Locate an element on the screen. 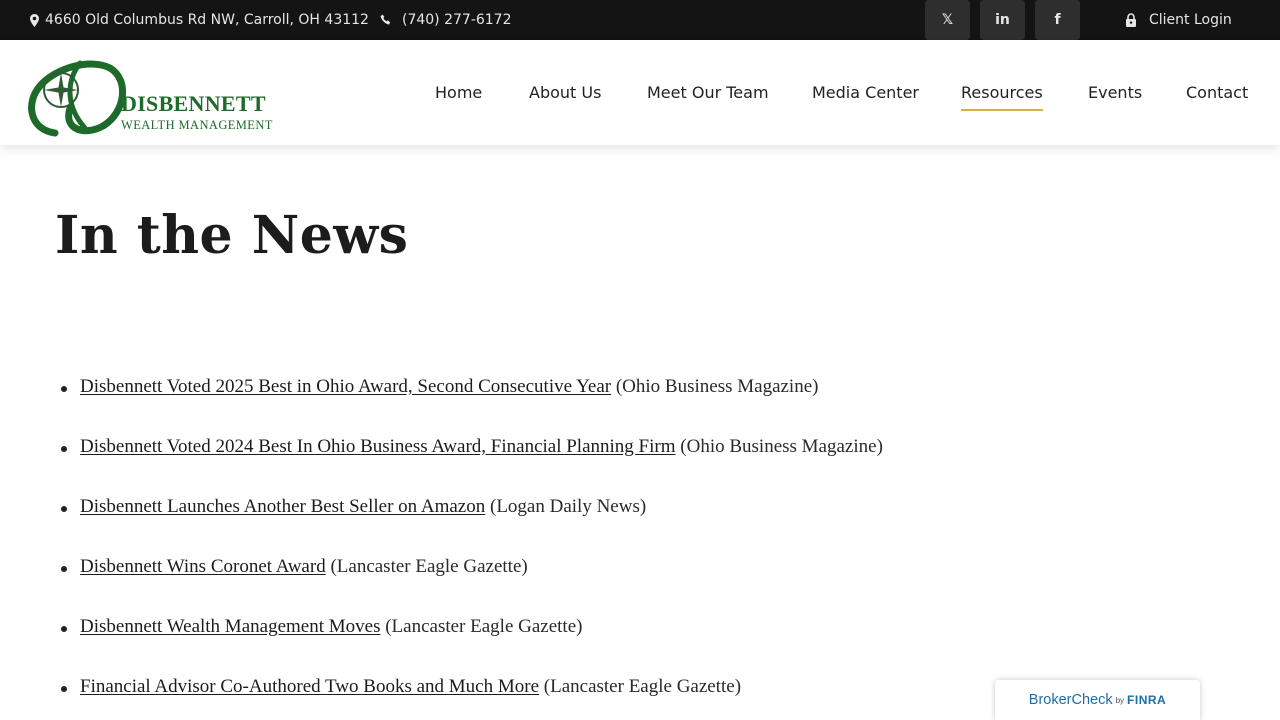 Image resolution: width=1280 pixels, height=720 pixels. nav-events: Events is located at coordinates (1115, 92).